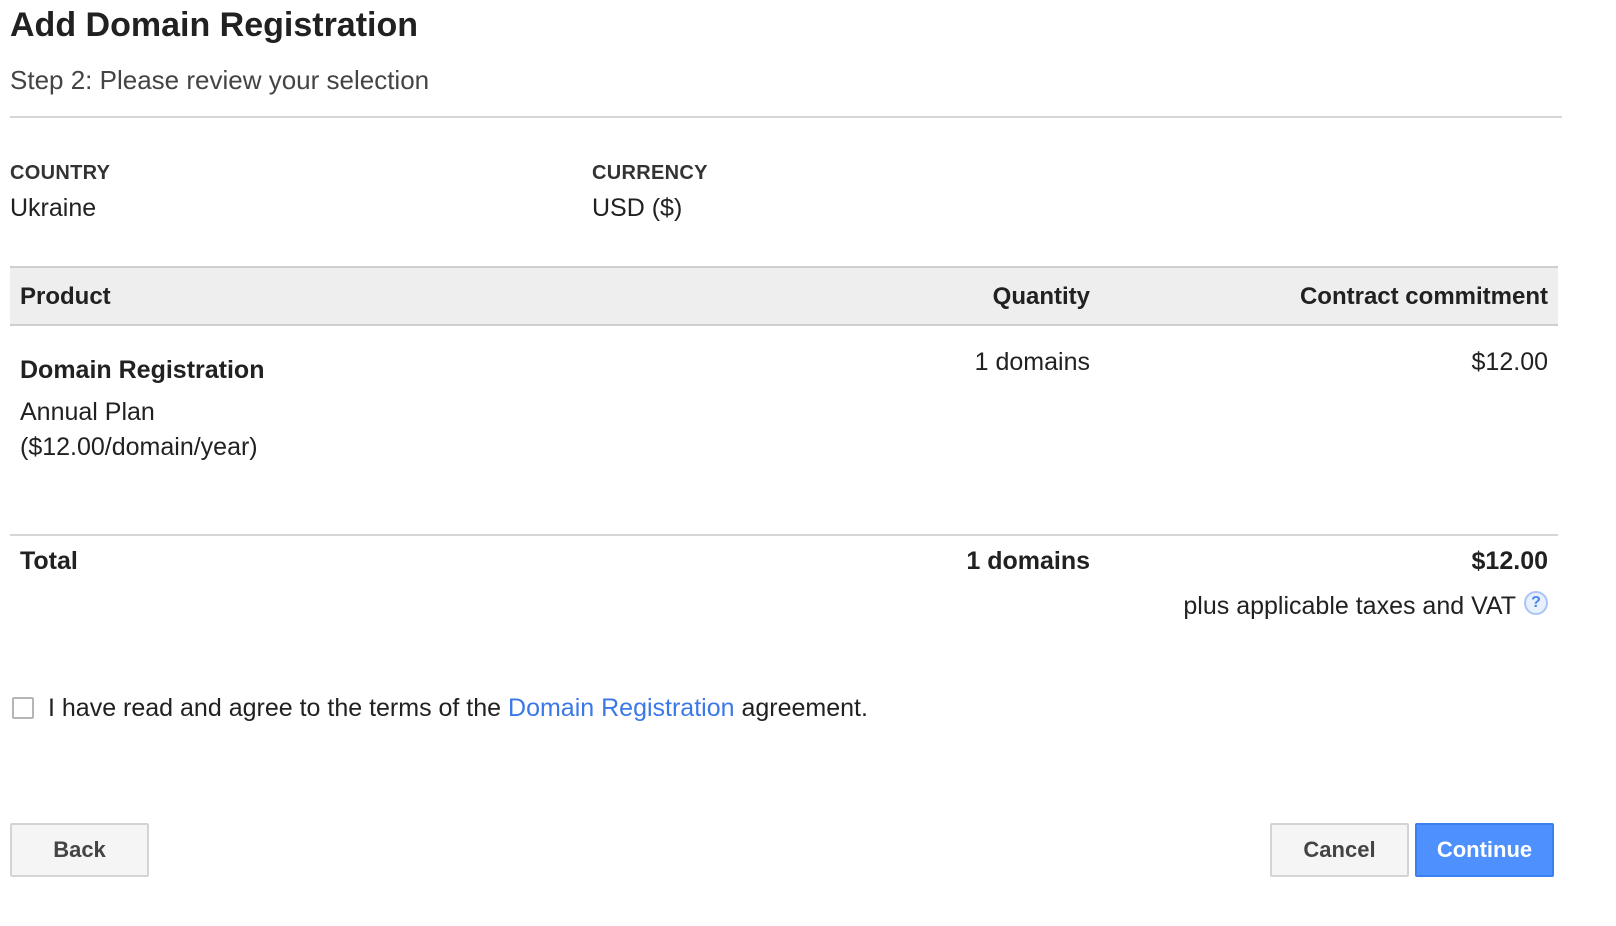 This screenshot has width=1616, height=926. I want to click on total-commitment: $12.00, so click(1509, 561).